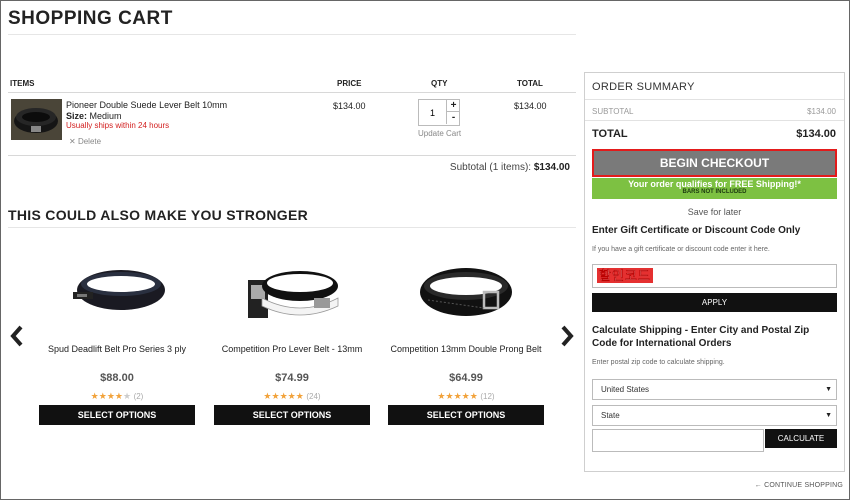 This screenshot has height=500, width=850. I want to click on product-price: $64.99, so click(466, 378).